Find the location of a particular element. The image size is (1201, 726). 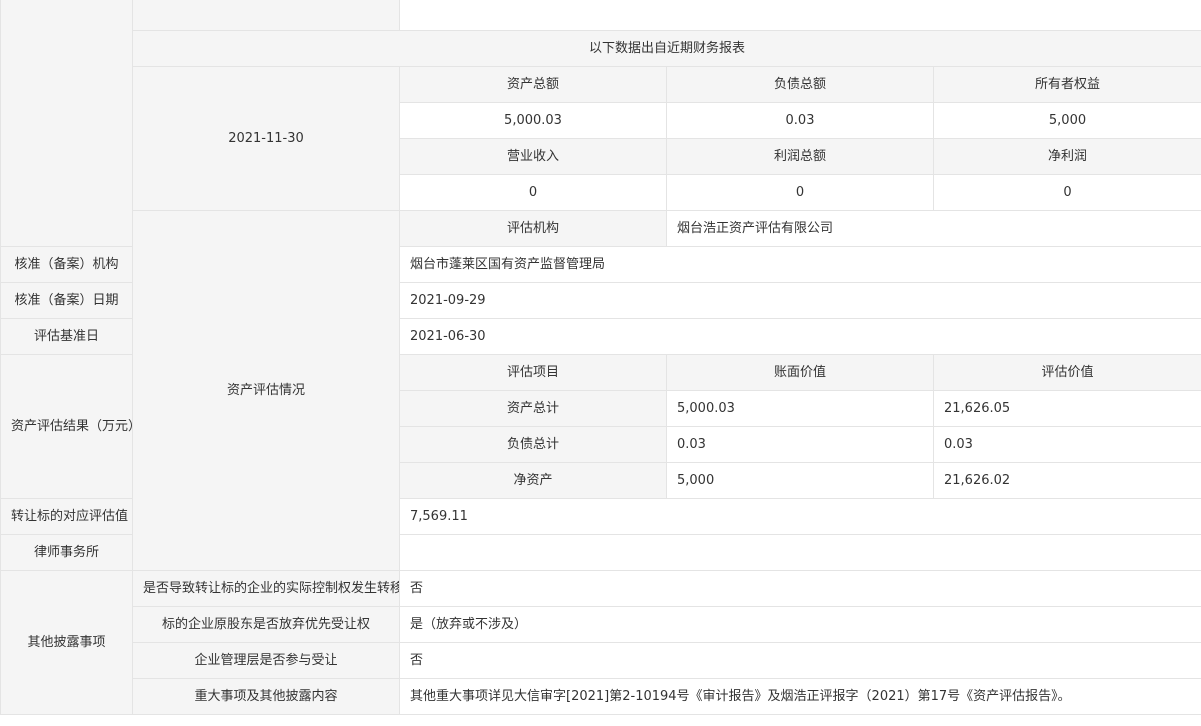

prev-row-label is located at coordinates (266, 15).